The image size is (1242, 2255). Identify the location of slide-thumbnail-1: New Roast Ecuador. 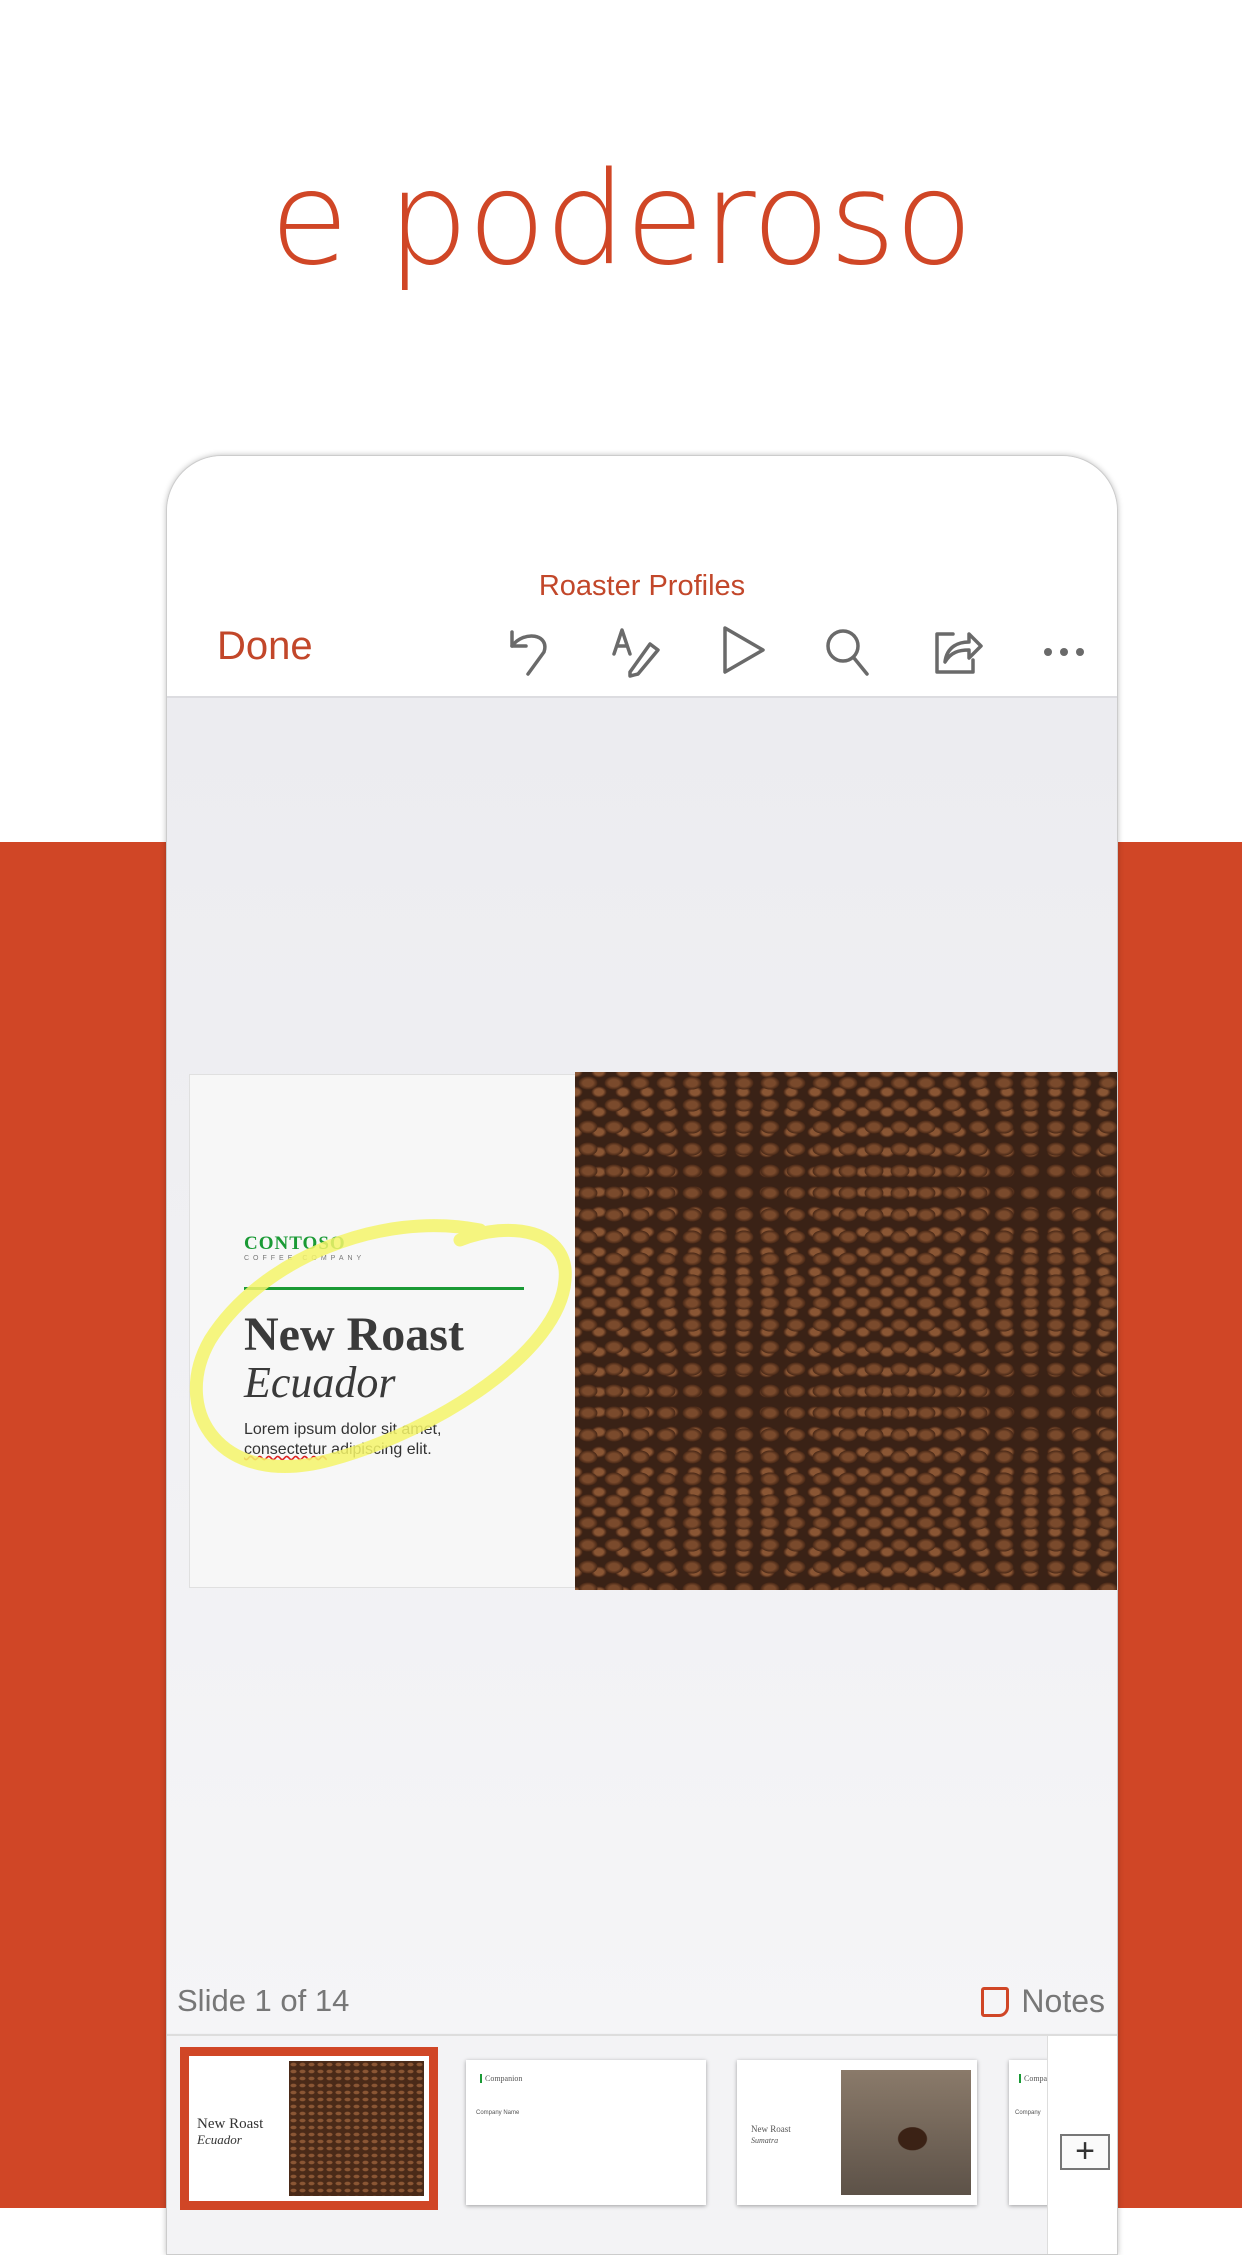
(309, 2128).